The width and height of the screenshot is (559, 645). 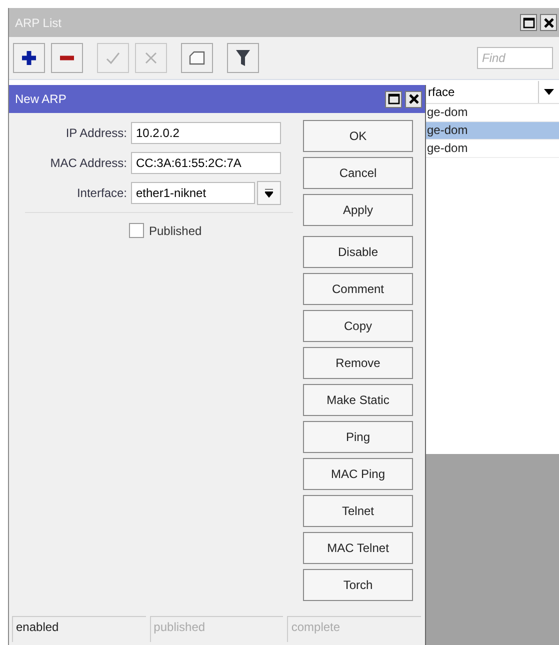 I want to click on cross-icon, so click(x=151, y=58).